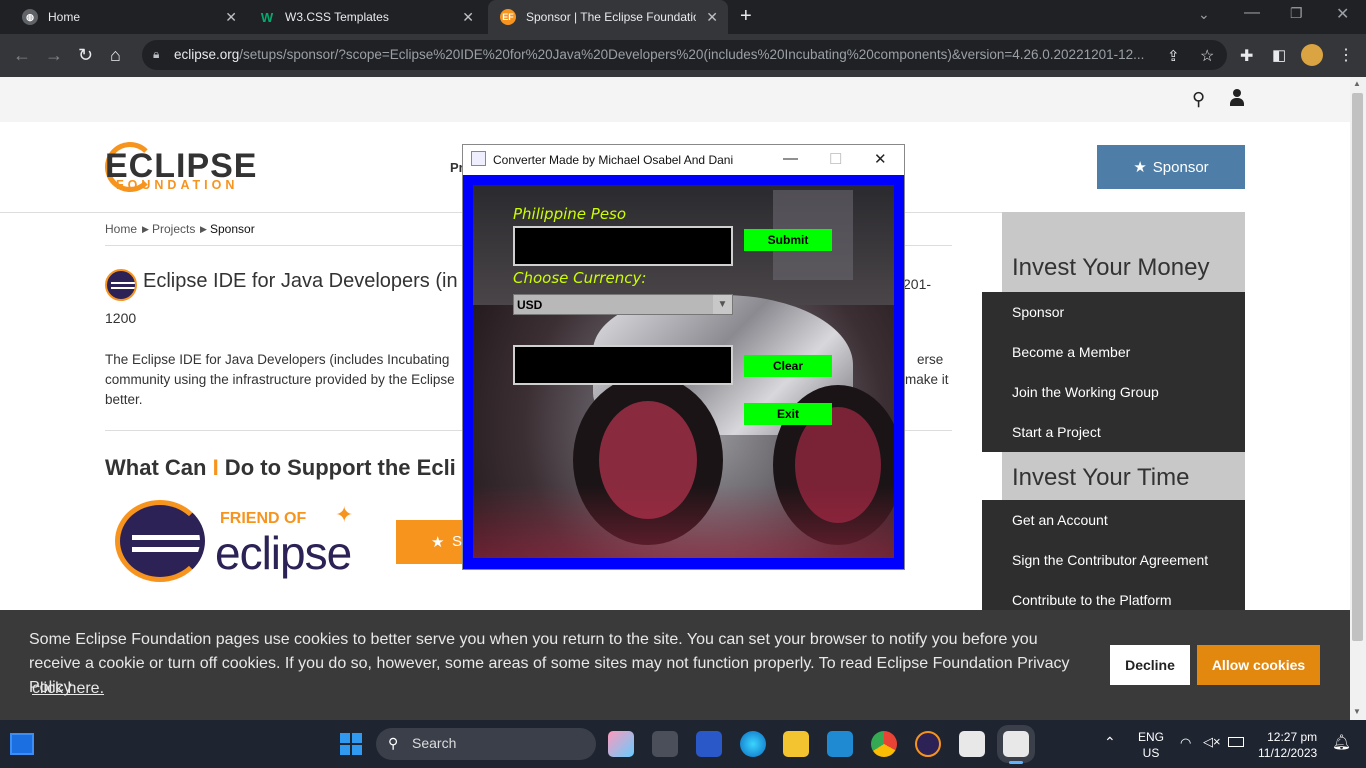 This screenshot has width=1366, height=768. Describe the element at coordinates (1357, 367) in the screenshot. I see `scrollbar-thumb` at that location.